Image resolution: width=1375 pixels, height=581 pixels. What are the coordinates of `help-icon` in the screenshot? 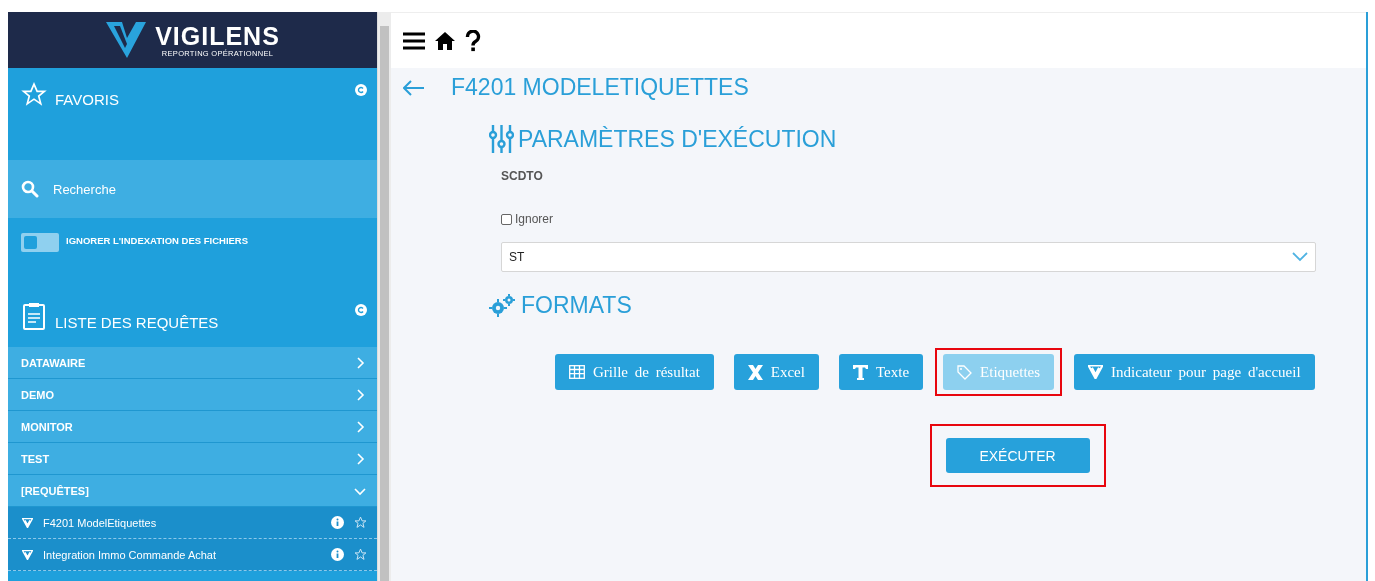 It's located at (473, 40).